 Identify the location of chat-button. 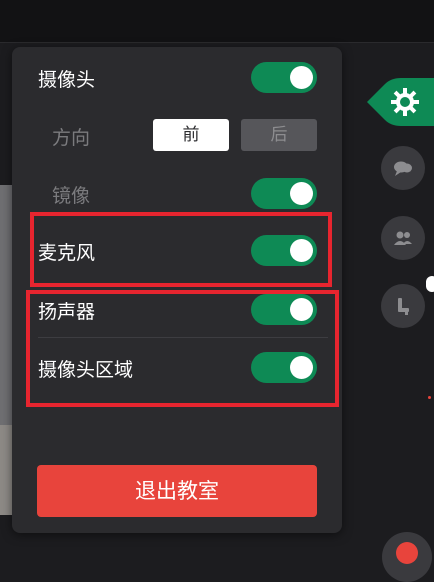
(403, 168).